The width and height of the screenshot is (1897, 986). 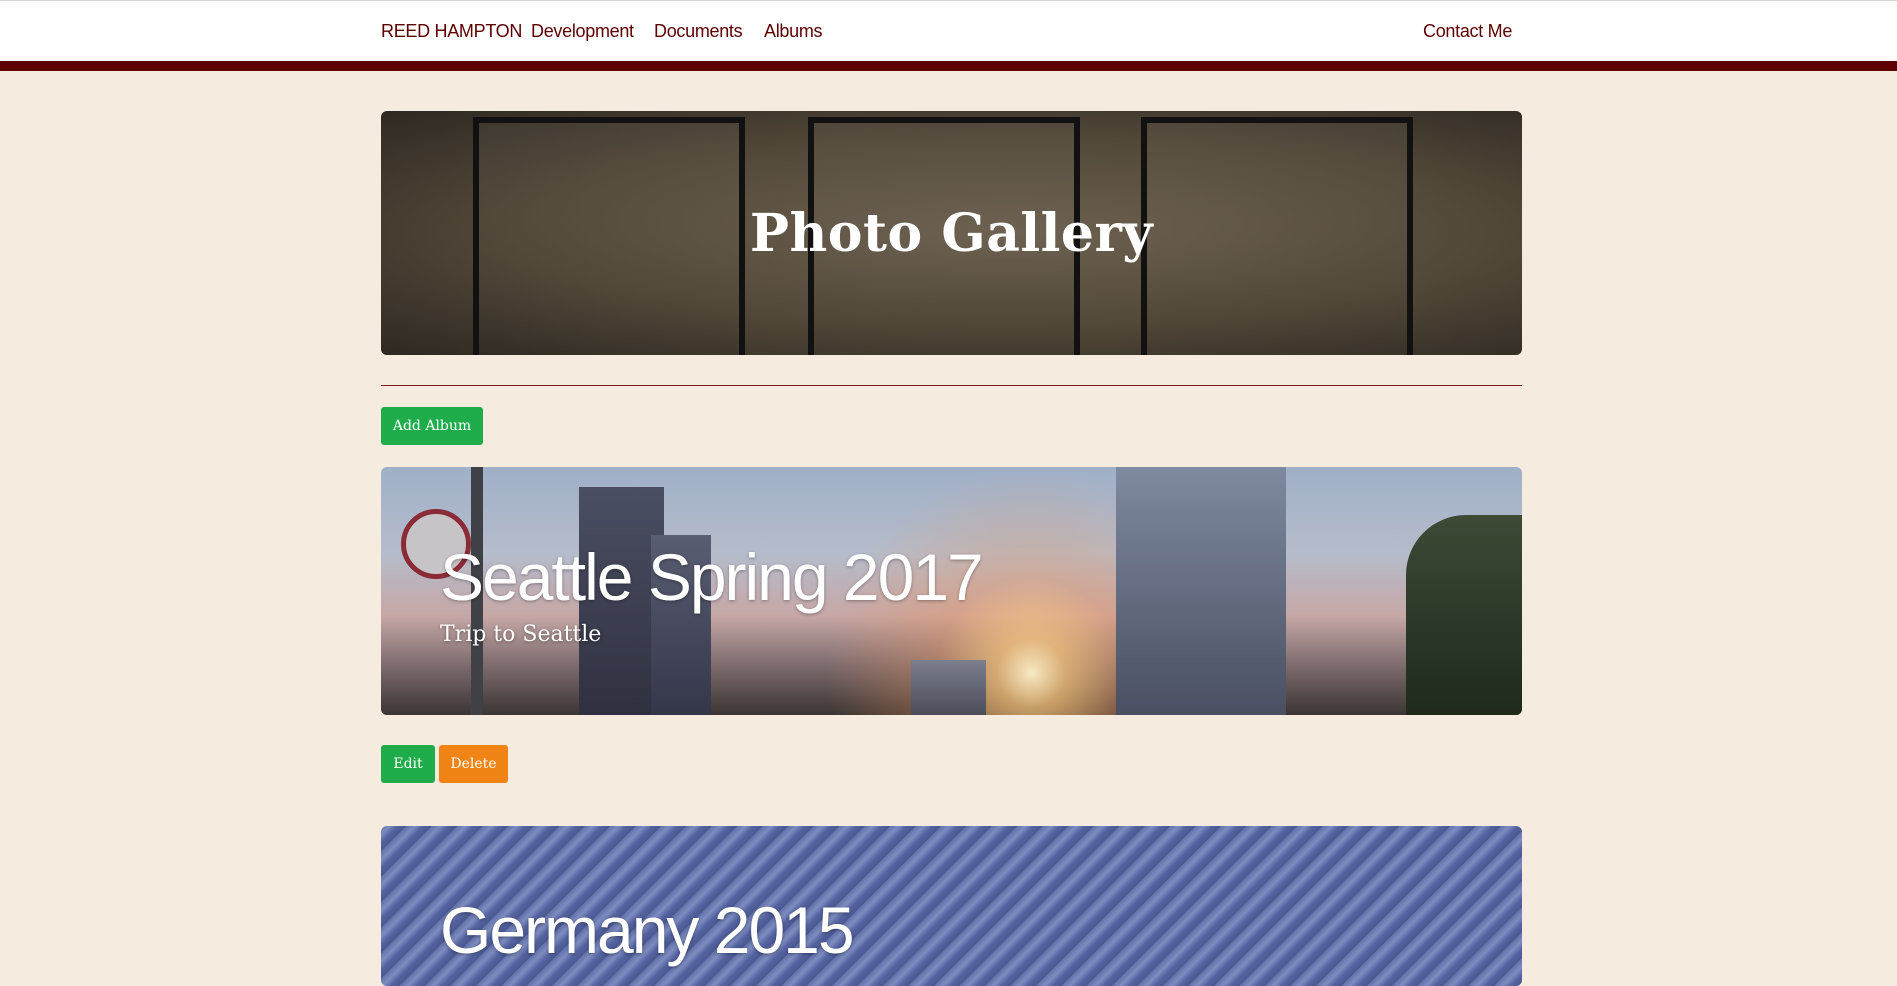 I want to click on edit-album-button: Edit, so click(x=408, y=764).